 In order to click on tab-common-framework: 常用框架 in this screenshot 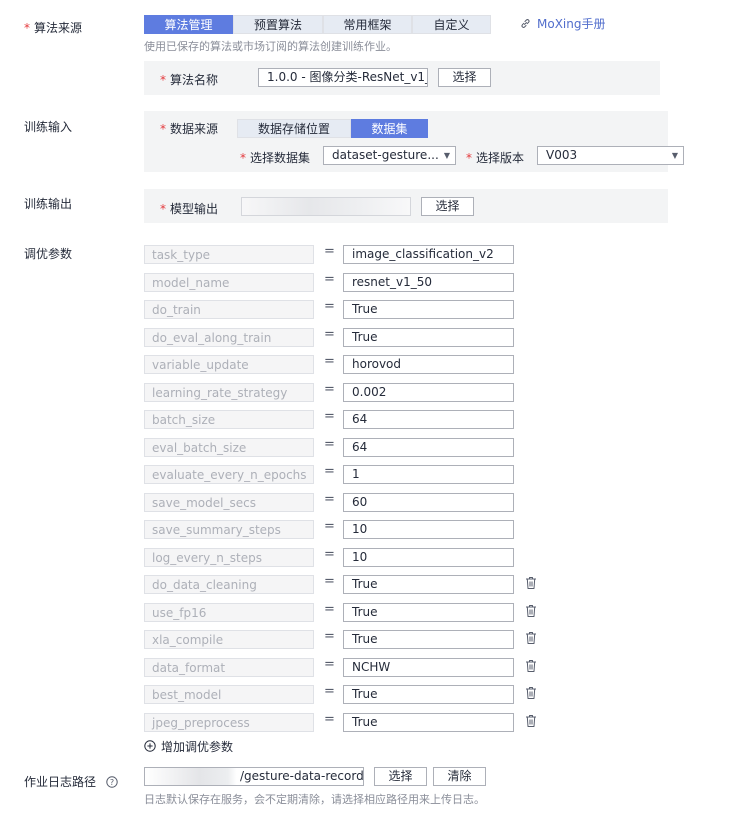, I will do `click(367, 24)`.